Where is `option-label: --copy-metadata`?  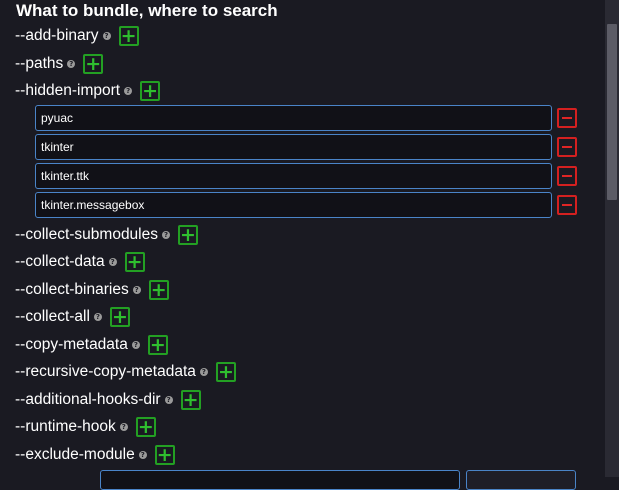
option-label: --copy-metadata is located at coordinates (71, 344).